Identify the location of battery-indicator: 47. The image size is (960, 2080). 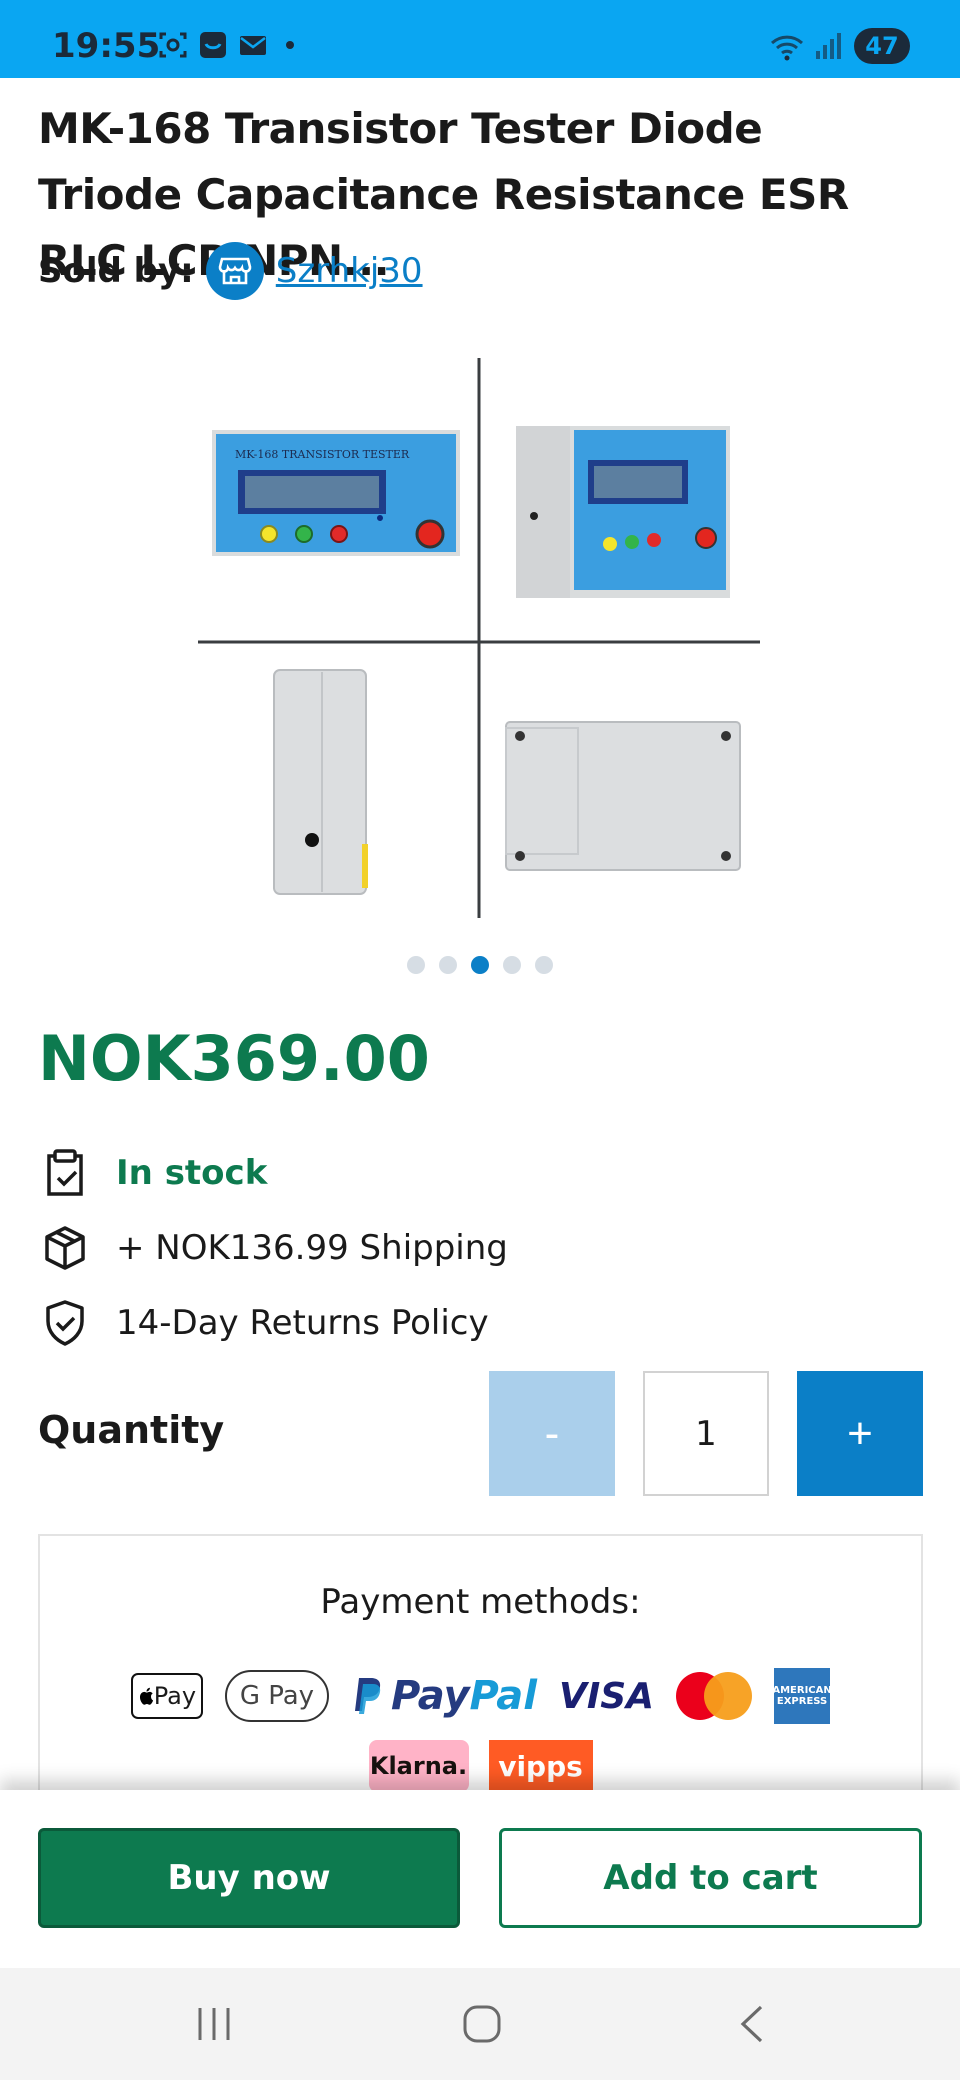
(882, 46).